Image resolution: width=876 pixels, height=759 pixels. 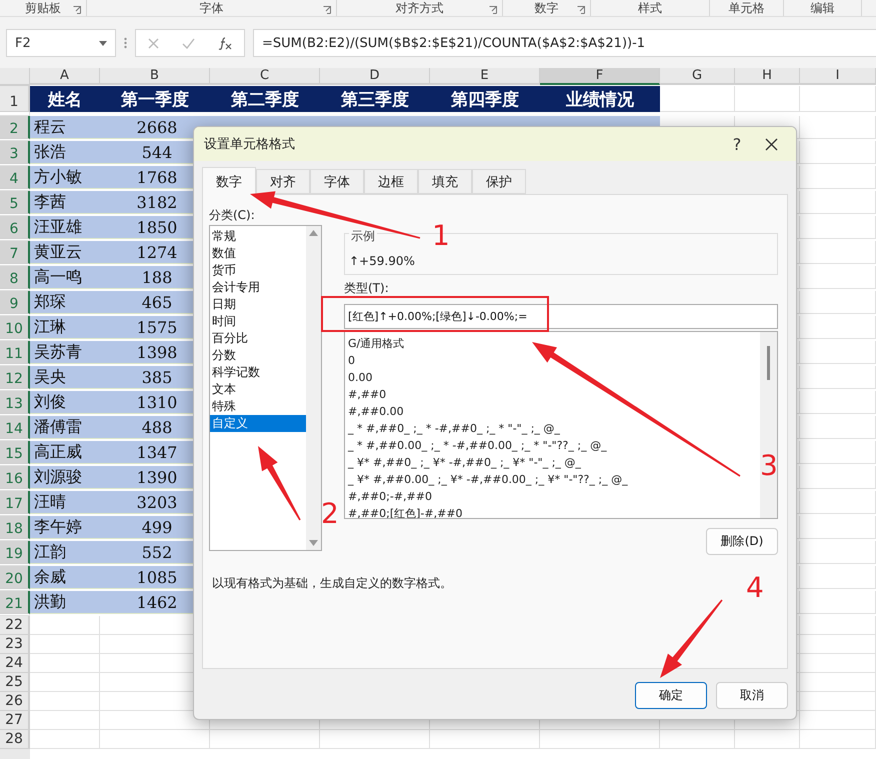 What do you see at coordinates (768, 363) in the screenshot?
I see `scrollbar-thumb` at bounding box center [768, 363].